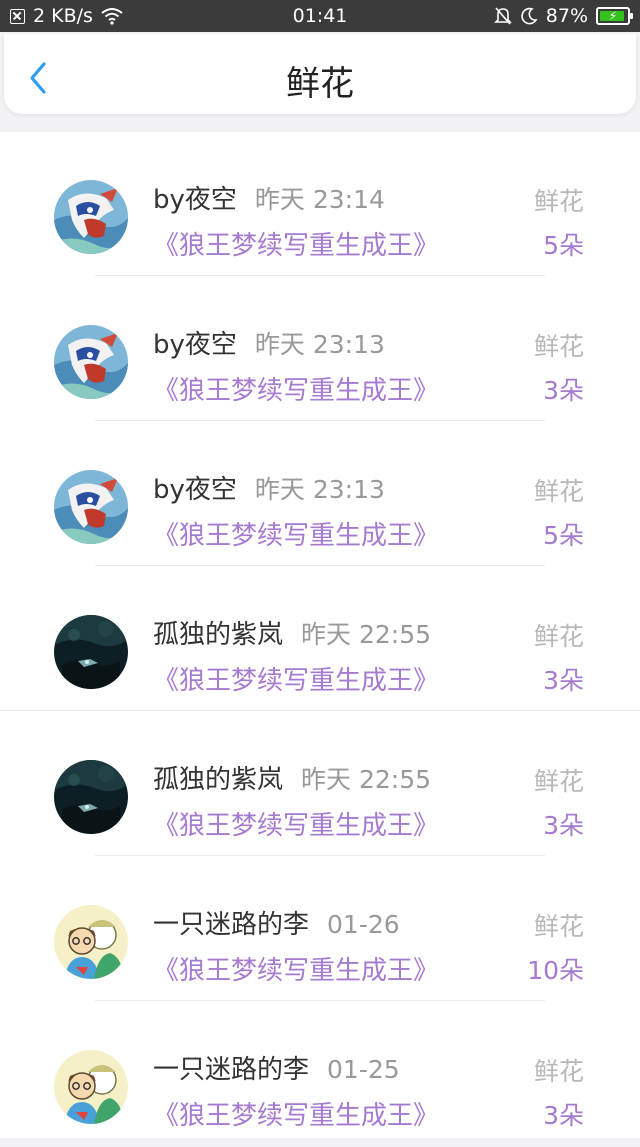 This screenshot has width=640, height=1147. What do you see at coordinates (566, 16) in the screenshot?
I see `battery-percent: 87%` at bounding box center [566, 16].